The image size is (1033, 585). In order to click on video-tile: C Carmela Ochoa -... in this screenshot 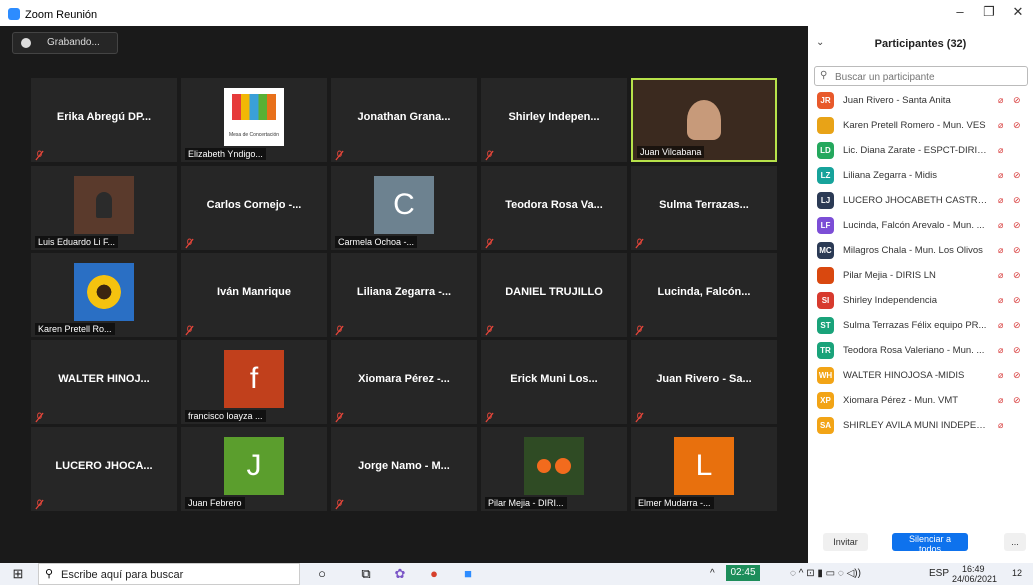, I will do `click(404, 208)`.